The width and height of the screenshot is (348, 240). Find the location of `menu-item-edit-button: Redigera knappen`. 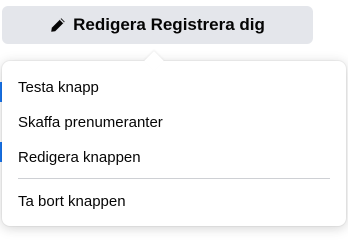

menu-item-edit-button: Redigera knappen is located at coordinates (174, 157).